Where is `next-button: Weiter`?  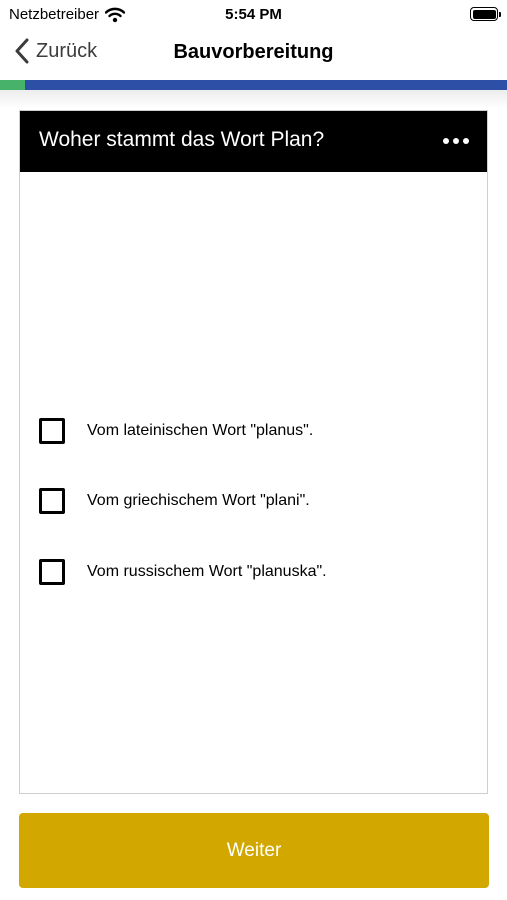
next-button: Weiter is located at coordinates (254, 850).